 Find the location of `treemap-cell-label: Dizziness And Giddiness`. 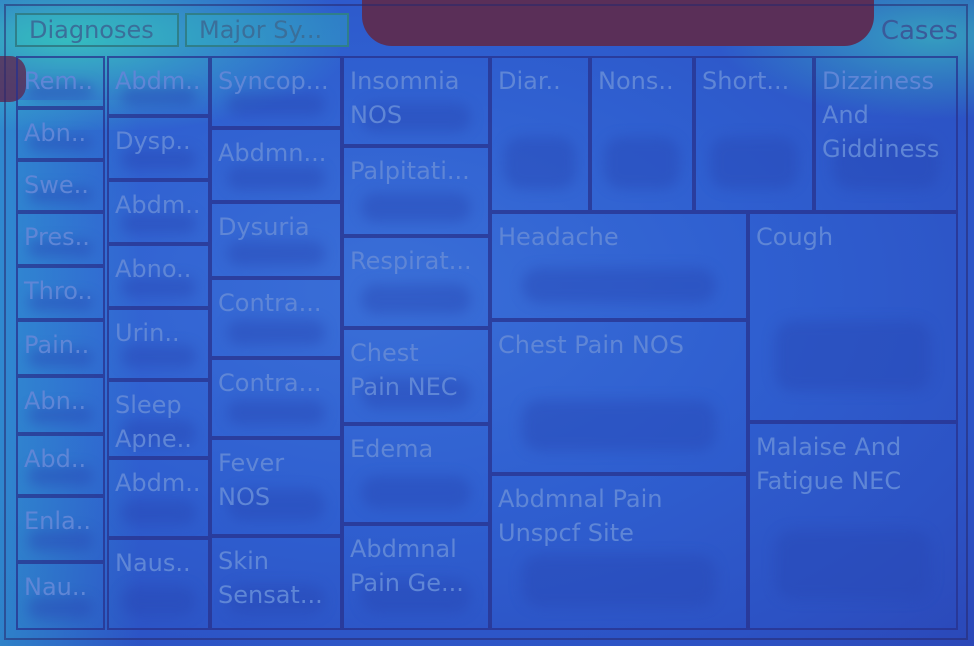

treemap-cell-label: Dizziness And Giddiness is located at coordinates (881, 115).